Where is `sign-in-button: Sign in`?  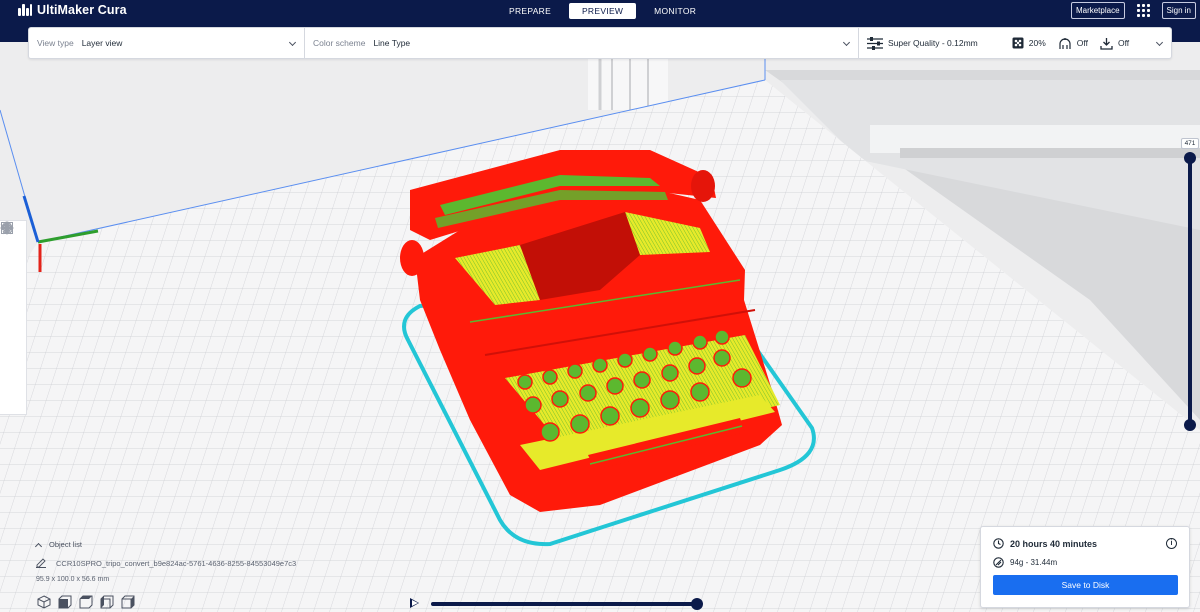
sign-in-button: Sign in is located at coordinates (1178, 10).